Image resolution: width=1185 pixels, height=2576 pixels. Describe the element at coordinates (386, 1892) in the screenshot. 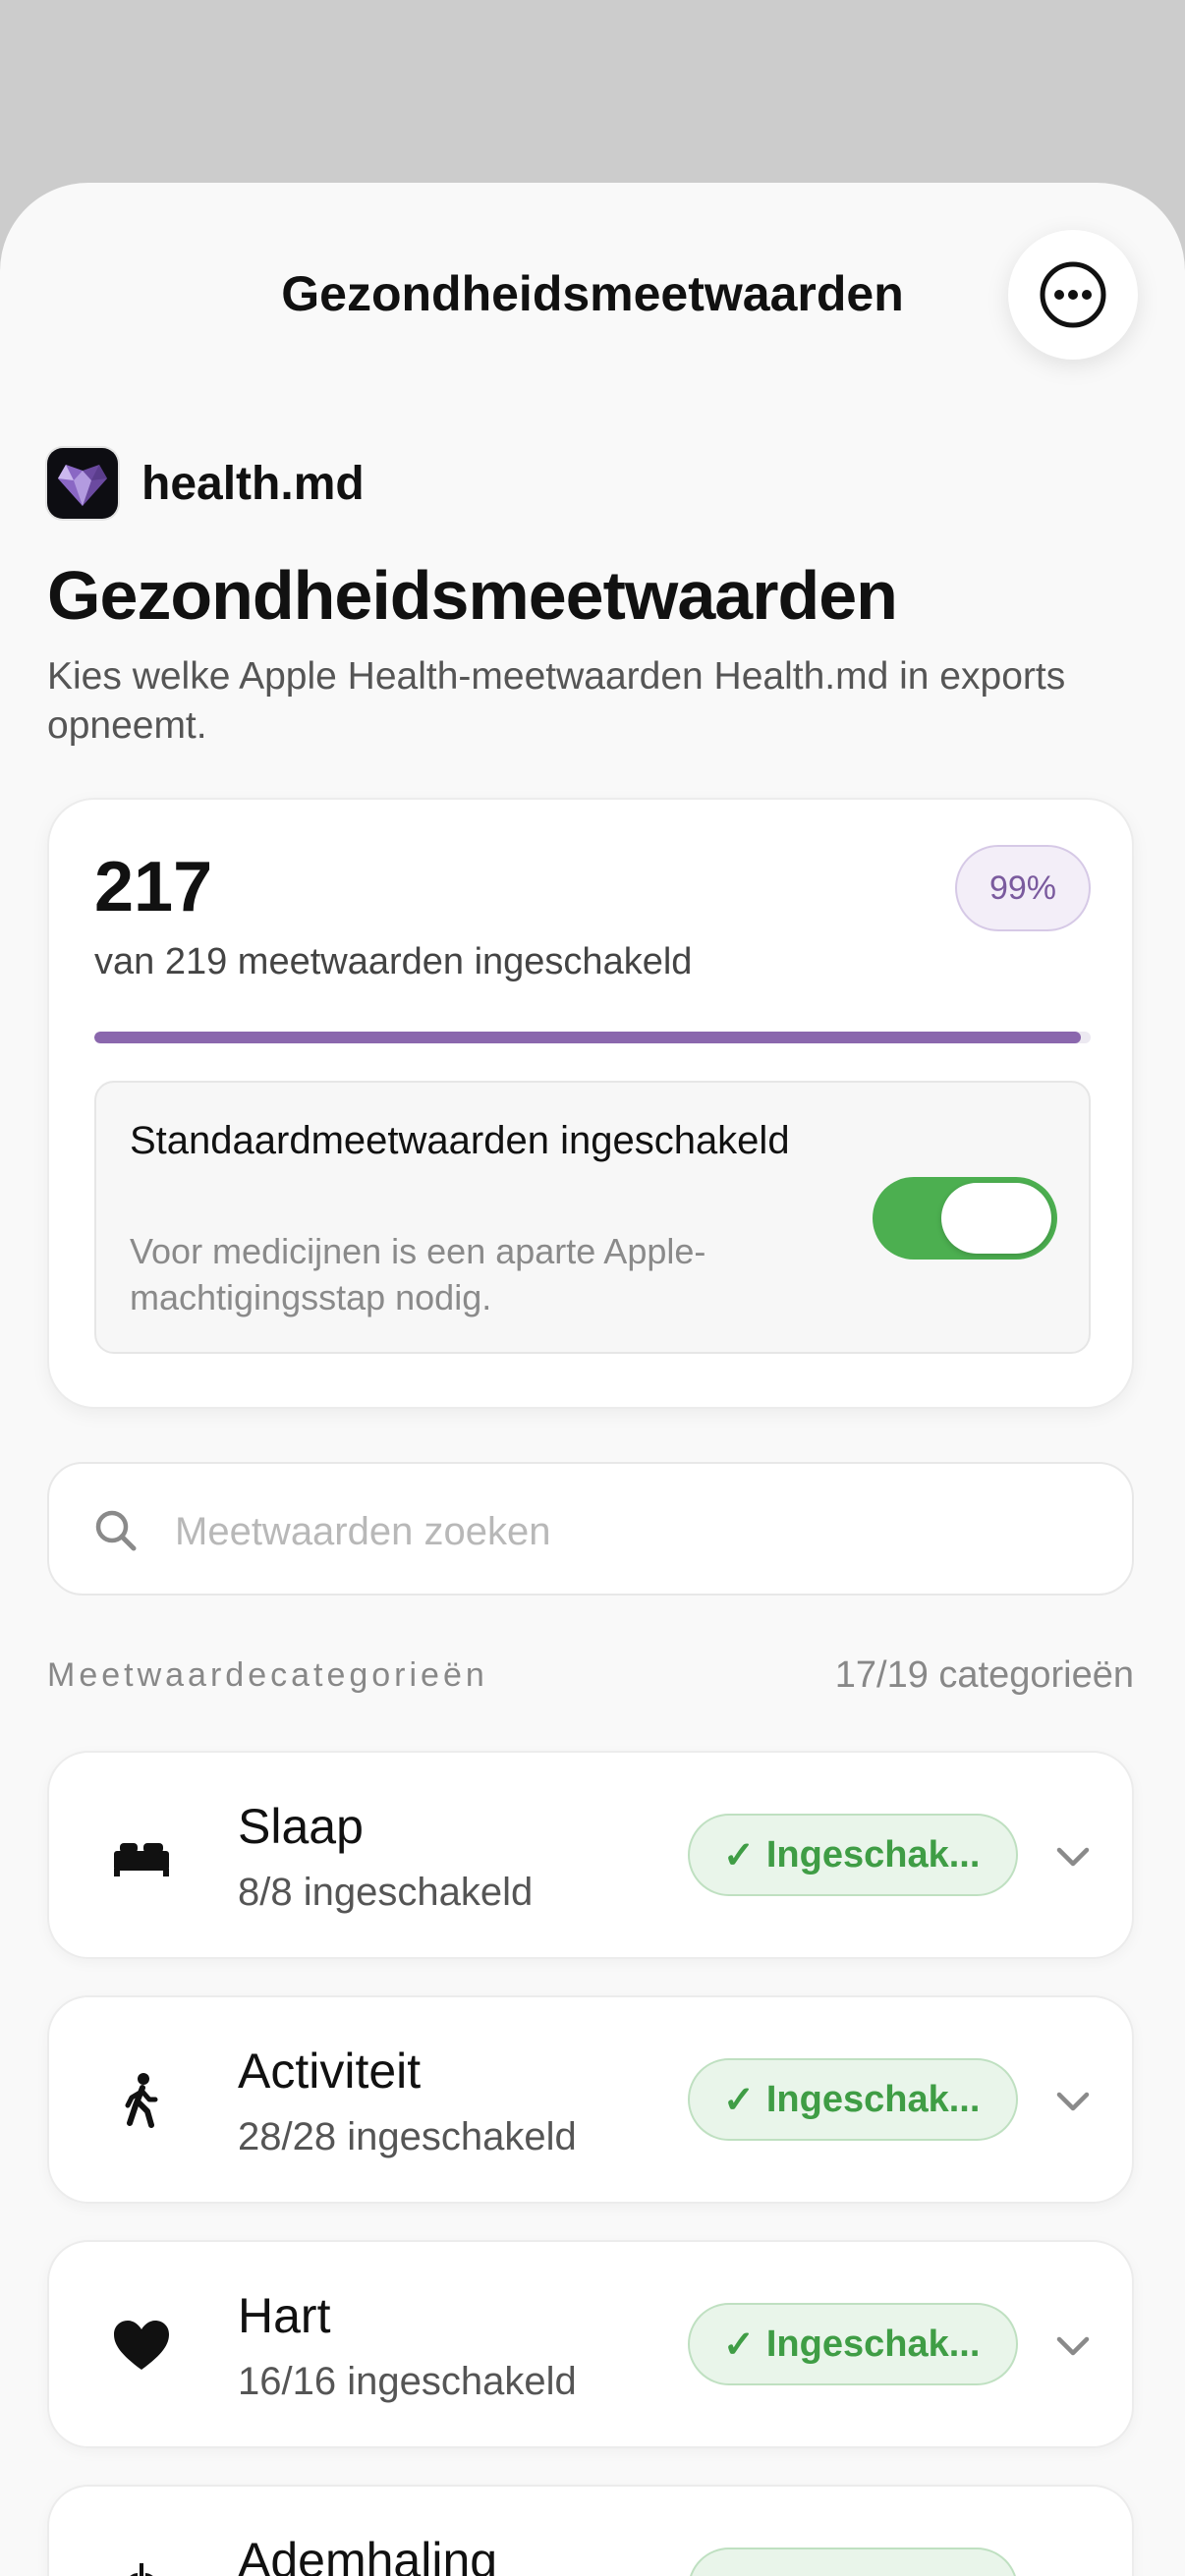

I see `category-count: 8/8 ingeschakeld` at that location.